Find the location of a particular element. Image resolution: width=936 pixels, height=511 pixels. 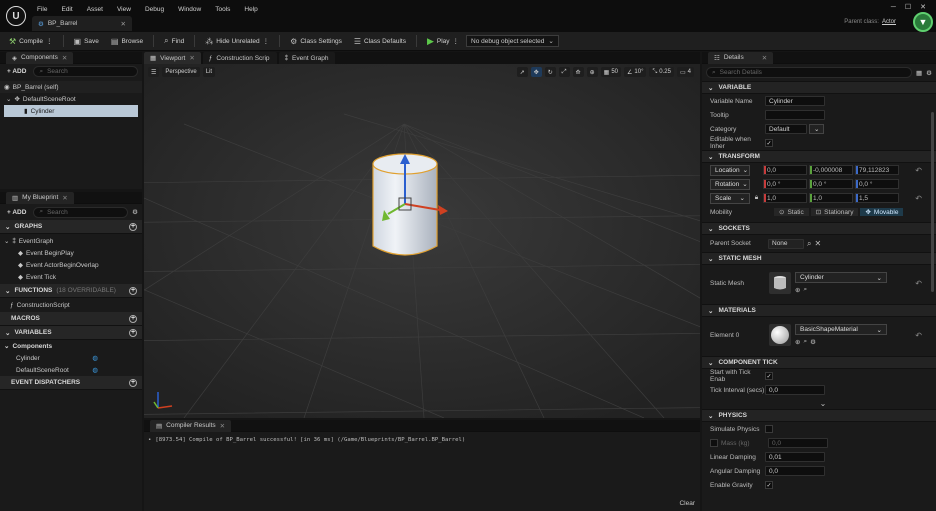

menu-tools: Tools is located at coordinates (222, 9).